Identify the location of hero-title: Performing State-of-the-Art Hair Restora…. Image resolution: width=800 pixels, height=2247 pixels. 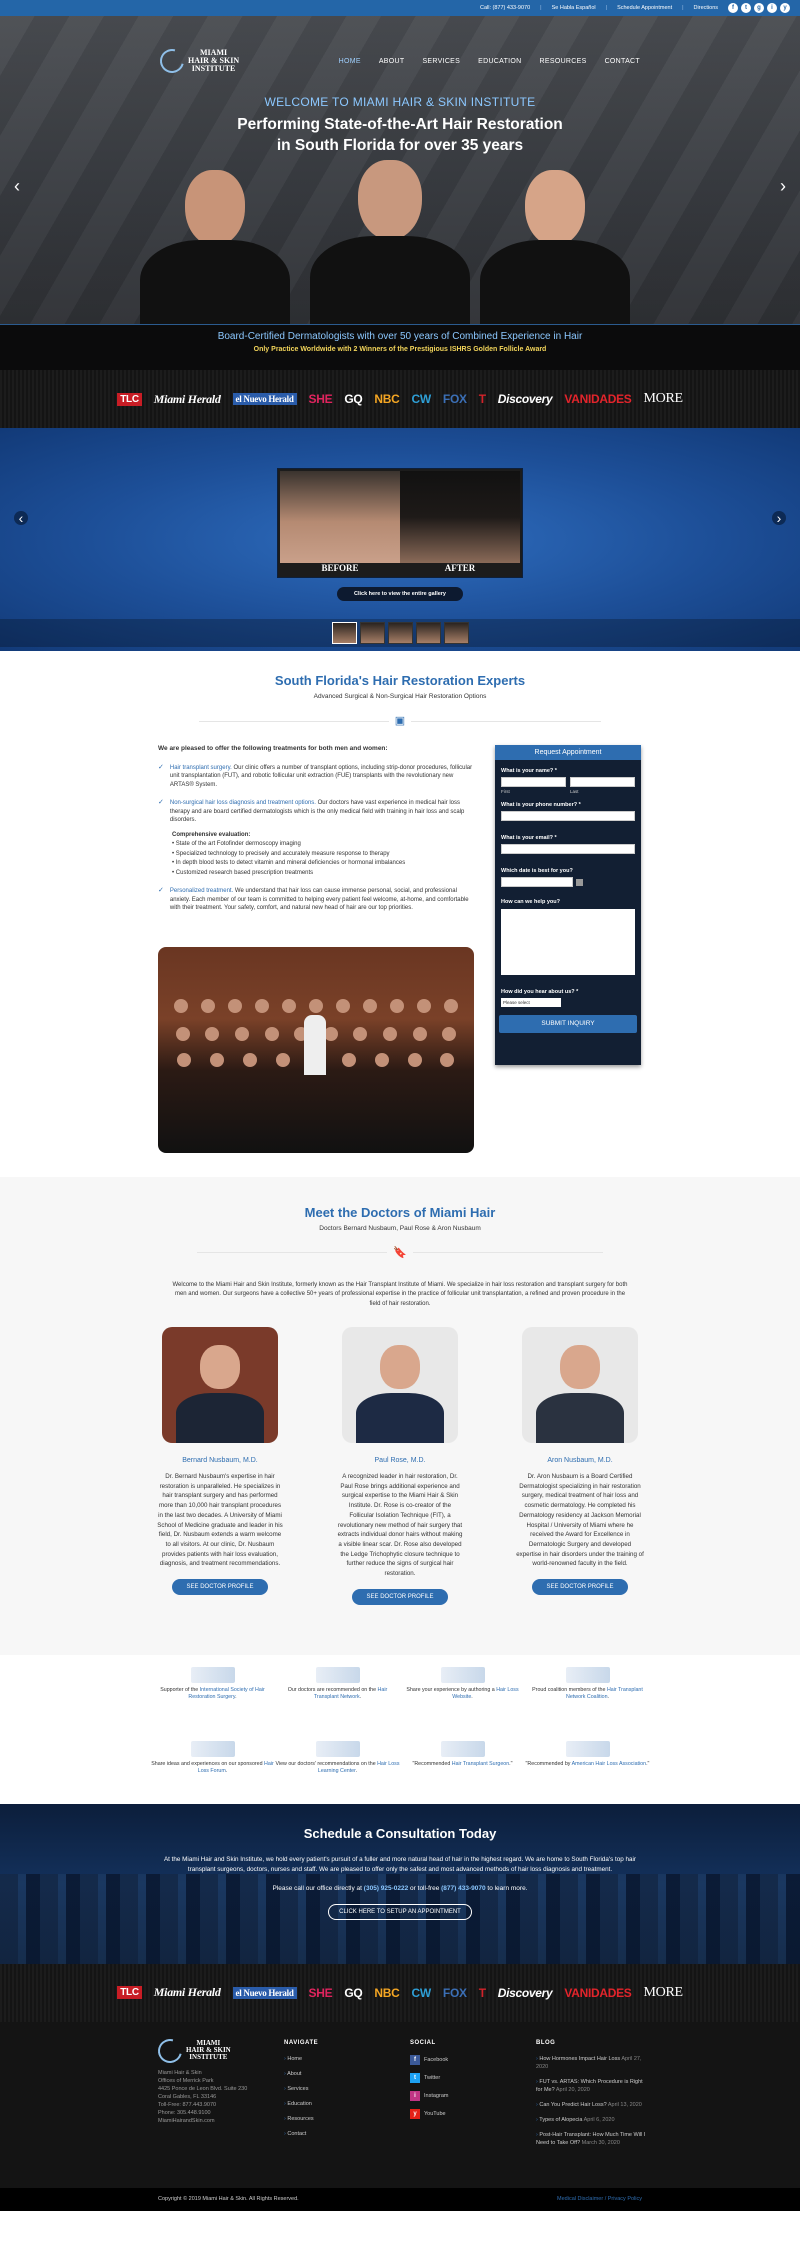
(400, 135).